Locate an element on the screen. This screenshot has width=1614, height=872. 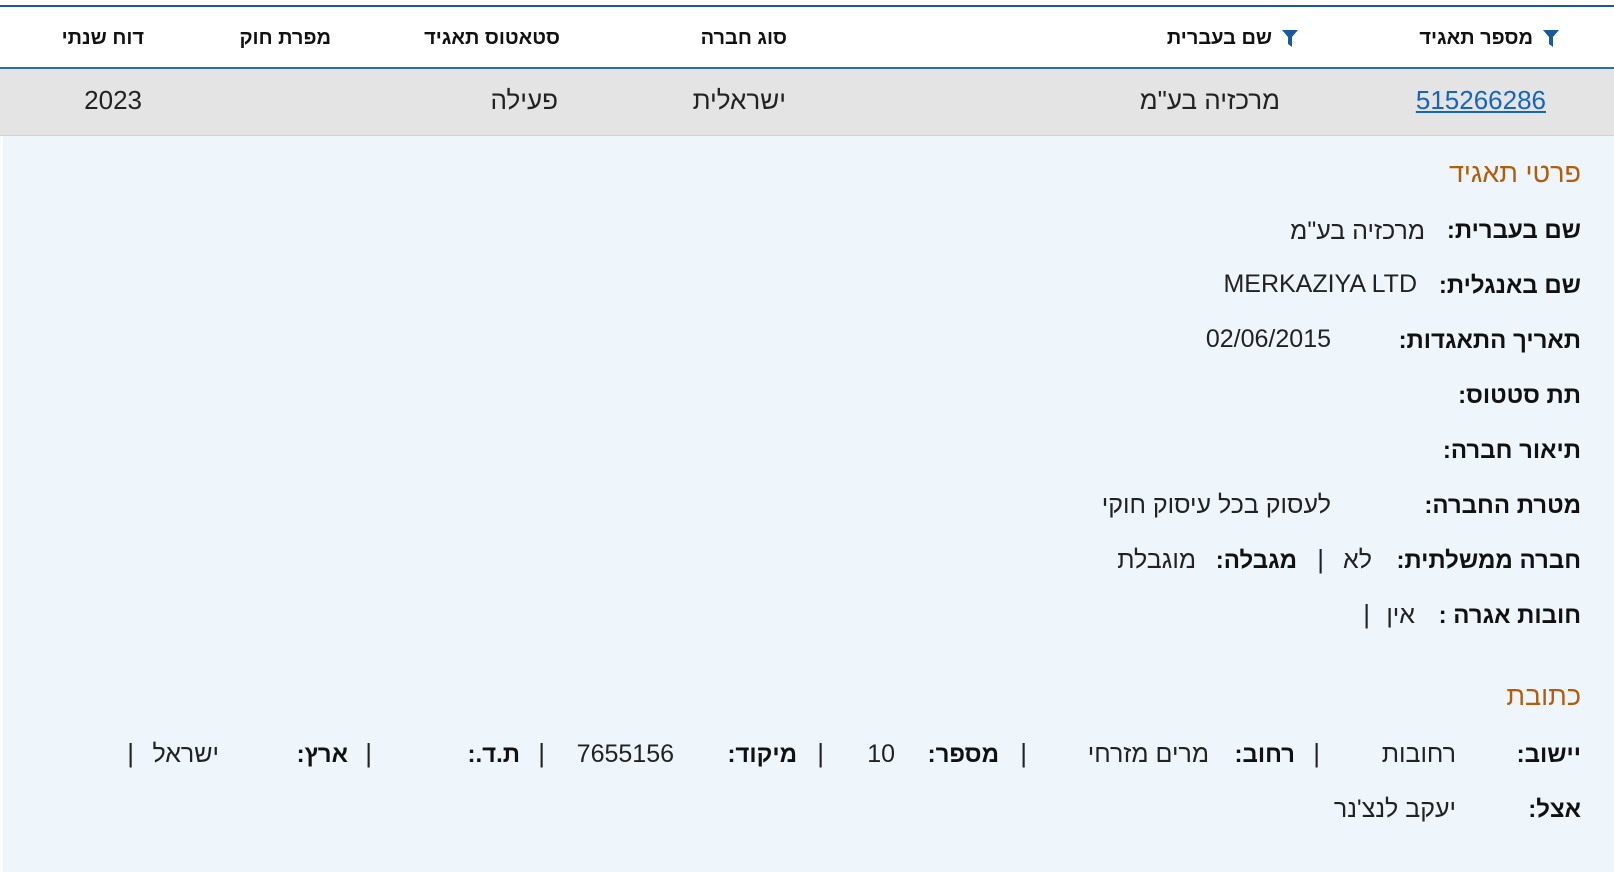
header-company-type: סוג חברה is located at coordinates (744, 38).